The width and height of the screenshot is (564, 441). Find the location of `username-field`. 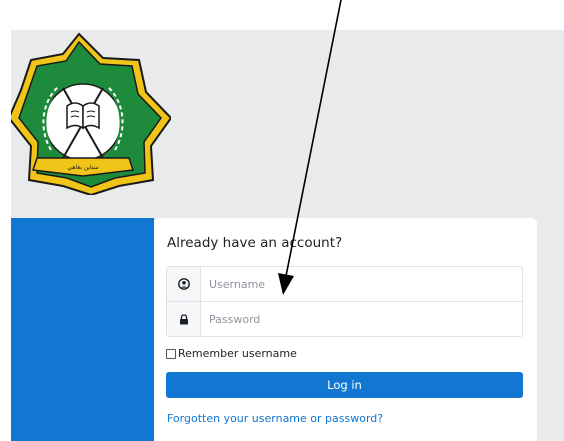

username-field is located at coordinates (344, 284).